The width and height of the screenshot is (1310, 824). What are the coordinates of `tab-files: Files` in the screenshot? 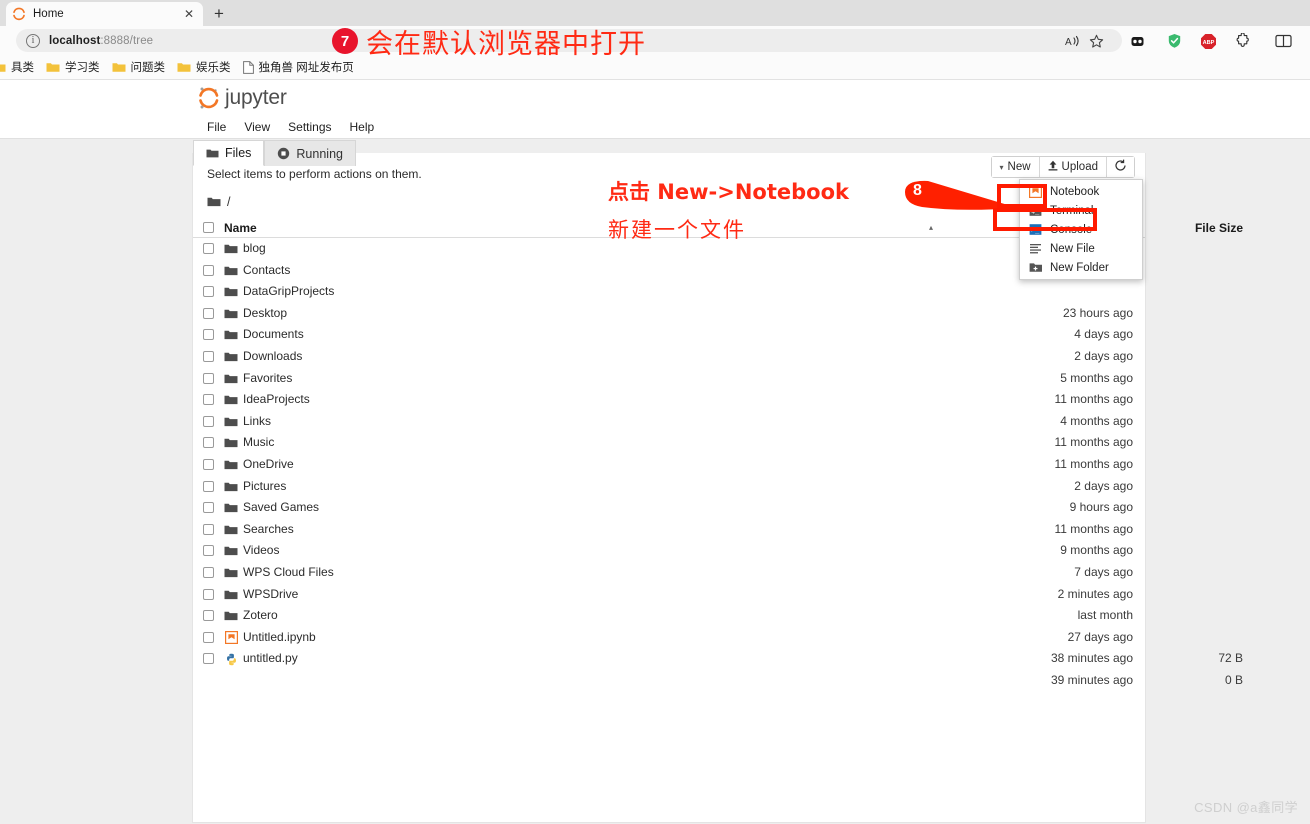 It's located at (229, 153).